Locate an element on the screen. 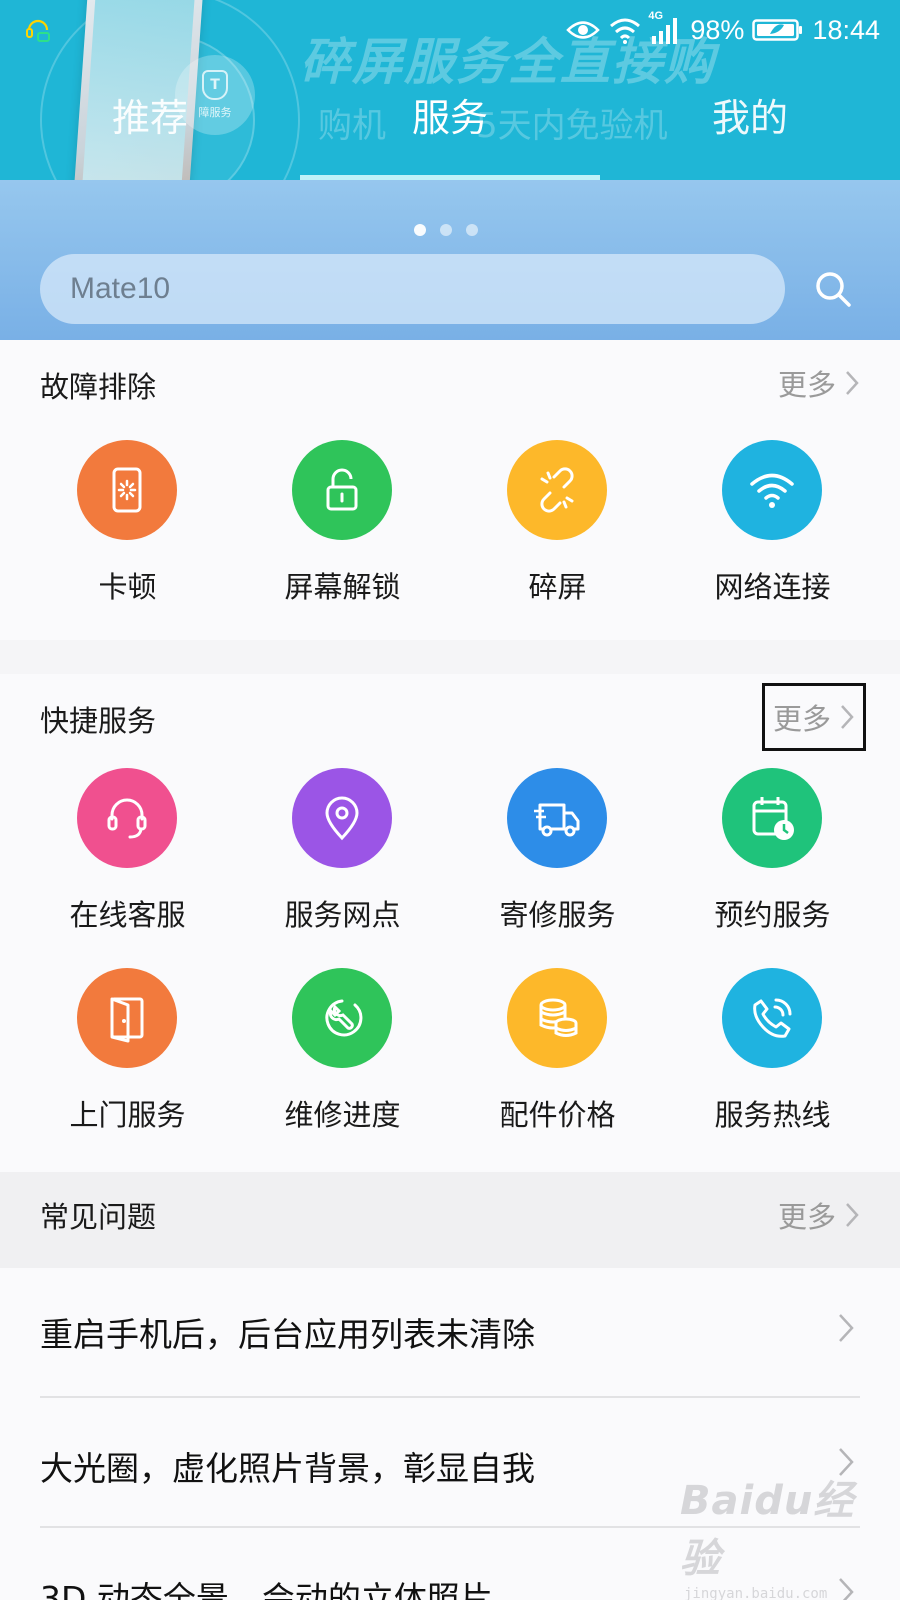 The height and width of the screenshot is (1600, 900). faq-item: 重启手机后，后台应用列表未清除 is located at coordinates (450, 1333).